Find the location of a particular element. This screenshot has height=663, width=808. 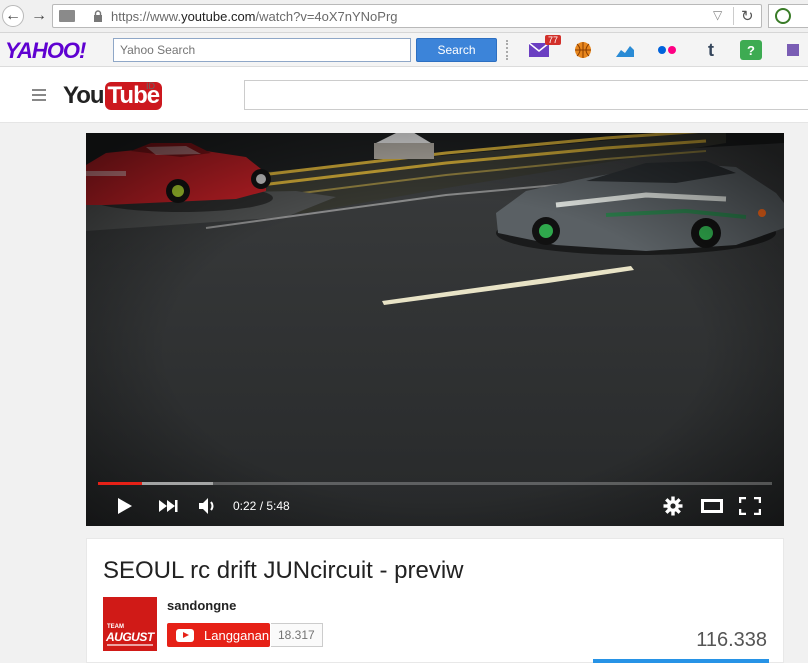

view-count: 116.338 is located at coordinates (731, 640).